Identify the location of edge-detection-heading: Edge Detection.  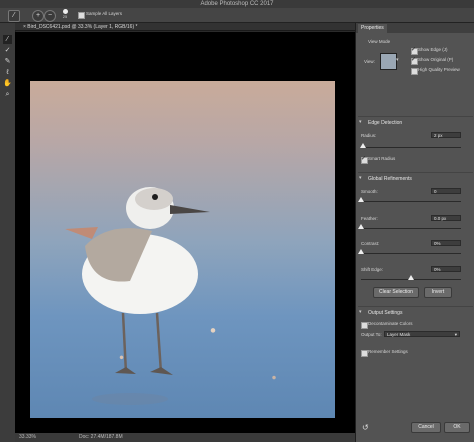
(385, 123).